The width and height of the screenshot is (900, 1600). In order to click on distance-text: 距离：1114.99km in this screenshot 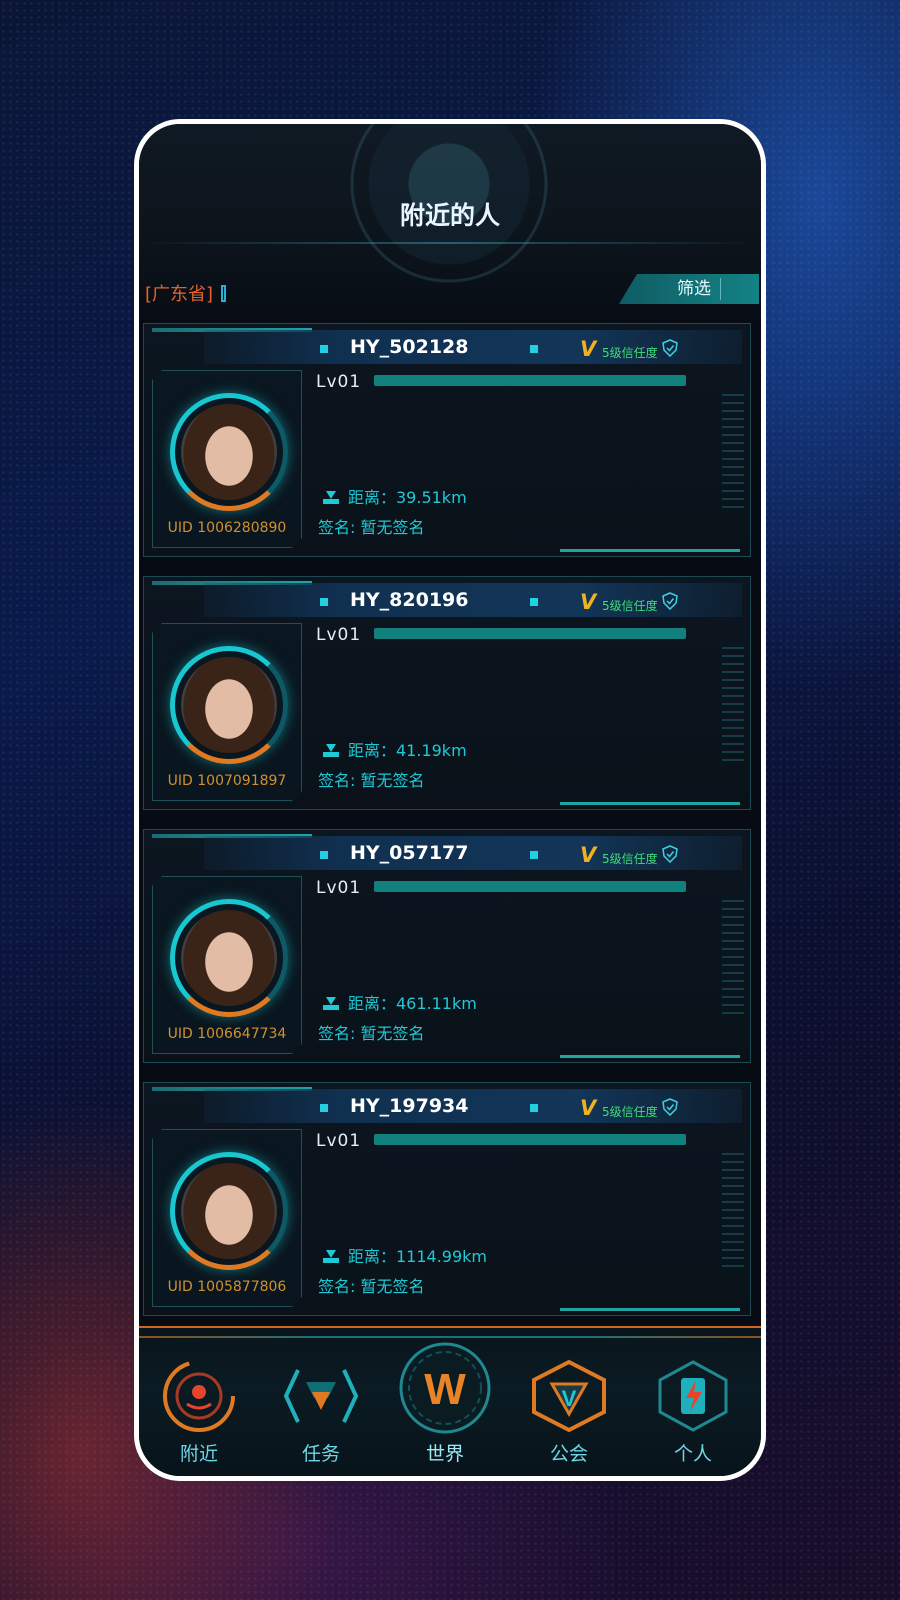, I will do `click(418, 1256)`.